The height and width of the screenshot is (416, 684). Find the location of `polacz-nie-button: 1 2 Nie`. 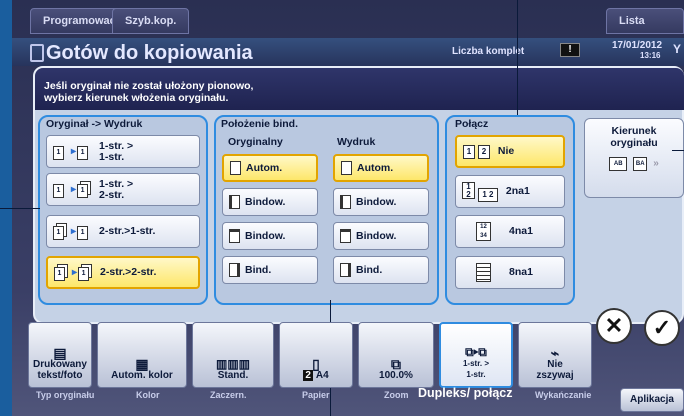

polacz-nie-button: 1 2 Nie is located at coordinates (510, 151).